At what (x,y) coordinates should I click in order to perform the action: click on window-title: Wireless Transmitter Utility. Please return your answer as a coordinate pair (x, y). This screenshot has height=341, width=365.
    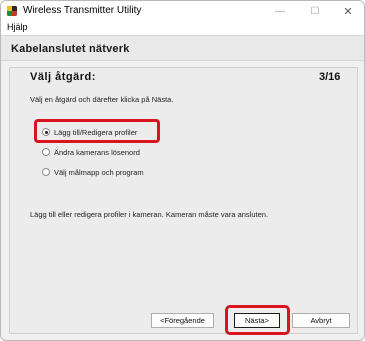
    Looking at the image, I should click on (82, 10).